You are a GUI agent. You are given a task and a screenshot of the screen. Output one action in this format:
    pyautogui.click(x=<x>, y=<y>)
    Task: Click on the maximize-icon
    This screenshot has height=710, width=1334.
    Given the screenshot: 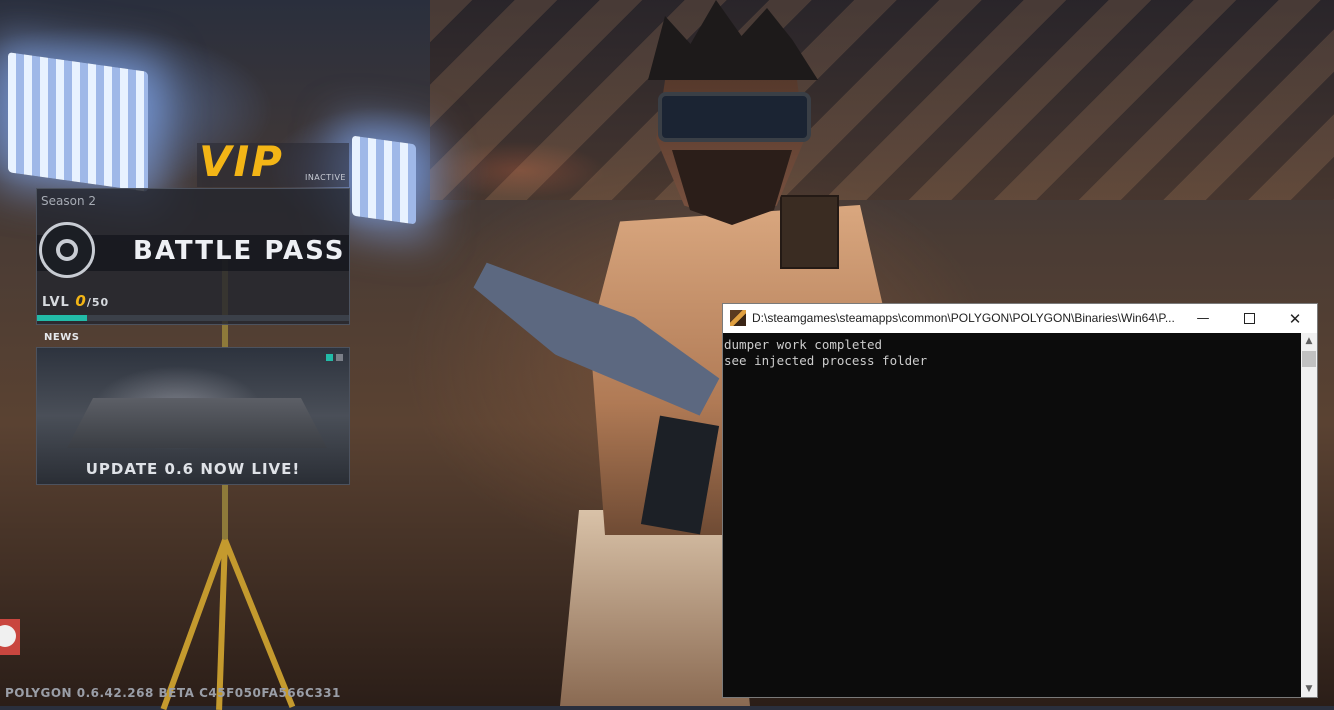 What is the action you would take?
    pyautogui.click(x=1249, y=318)
    